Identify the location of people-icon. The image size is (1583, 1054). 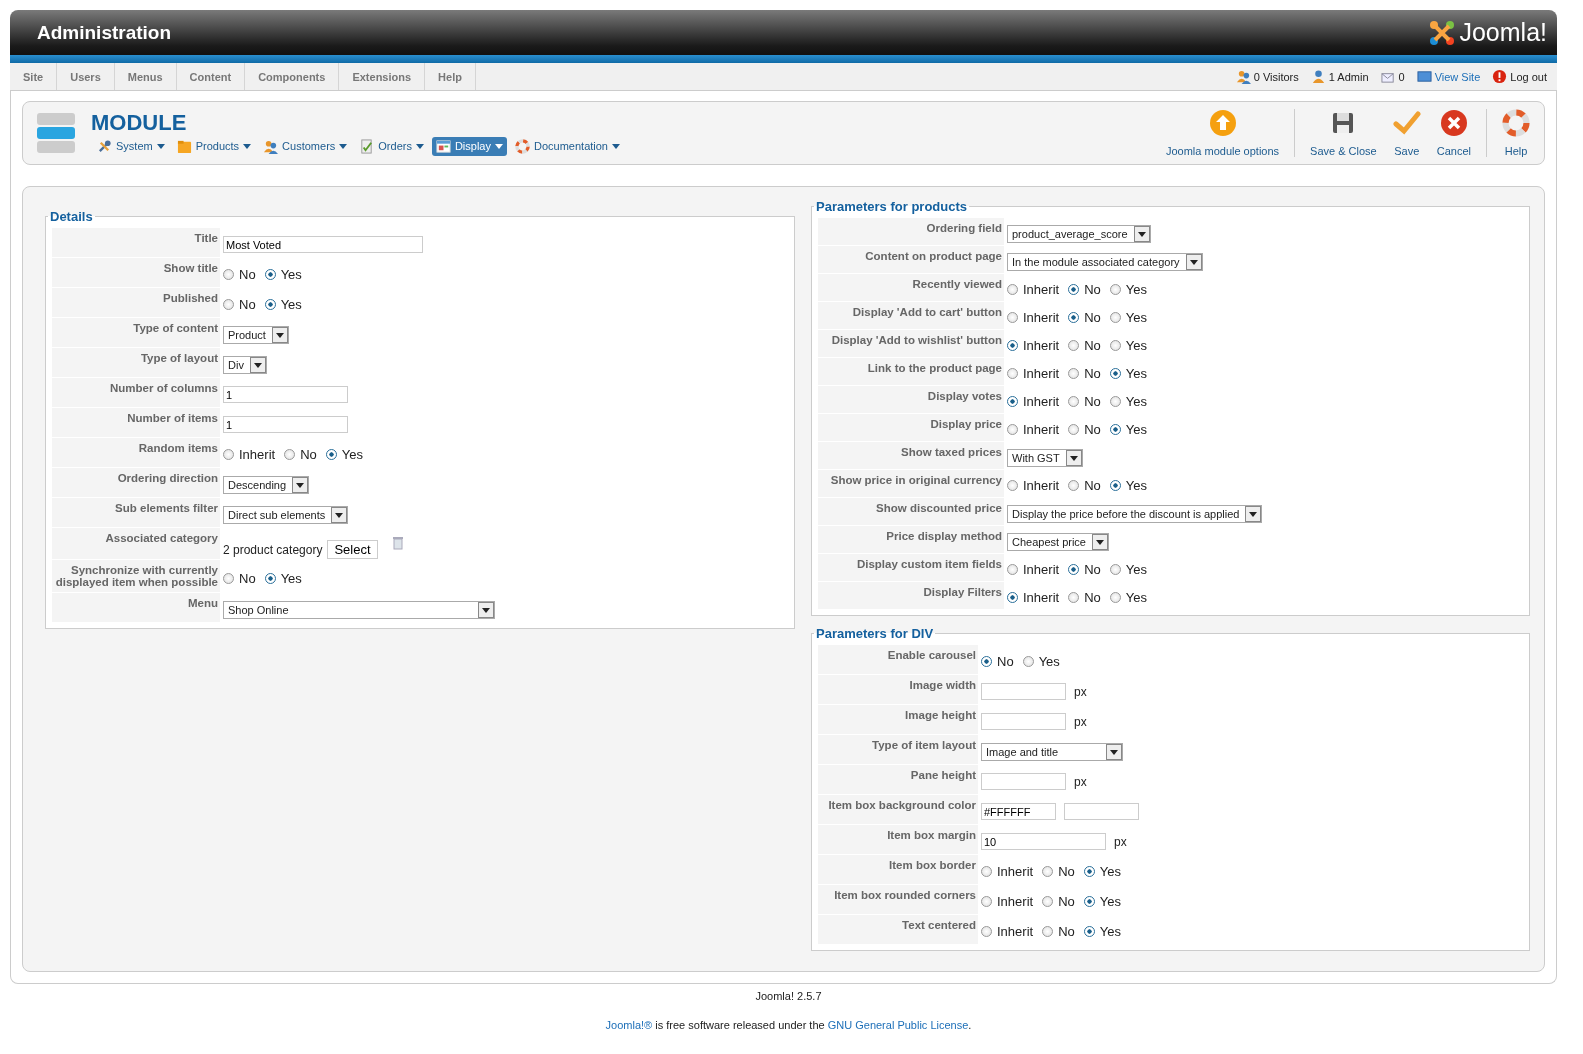
(1243, 76).